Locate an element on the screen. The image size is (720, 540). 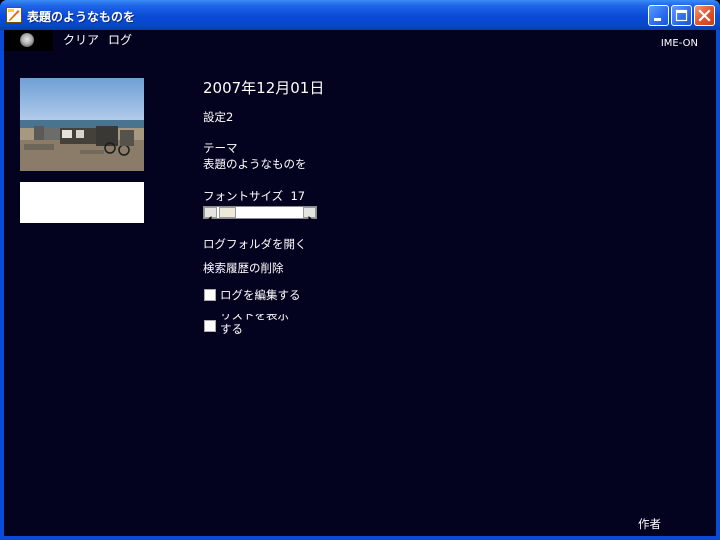
edit-log-label: ログを編集する is located at coordinates (260, 295).